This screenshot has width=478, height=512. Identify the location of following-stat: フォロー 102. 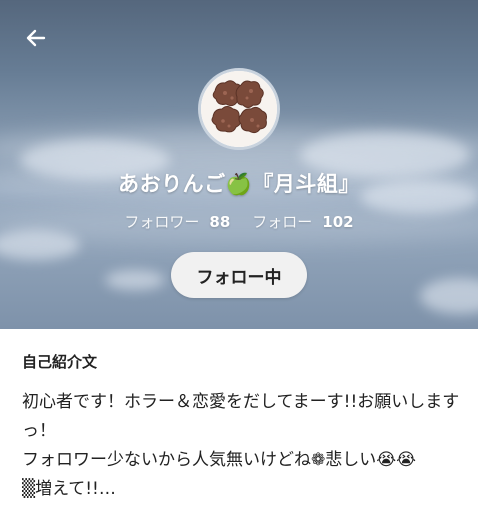
(302, 221).